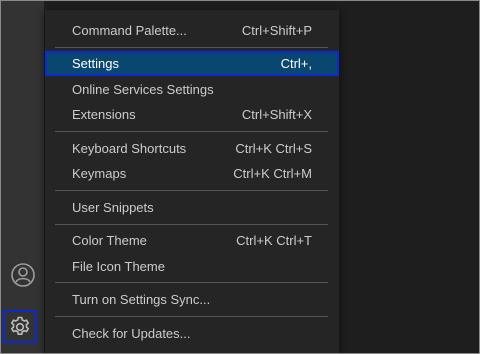 This screenshot has height=354, width=480. What do you see at coordinates (104, 114) in the screenshot?
I see `menu-item-label: Extensions` at bounding box center [104, 114].